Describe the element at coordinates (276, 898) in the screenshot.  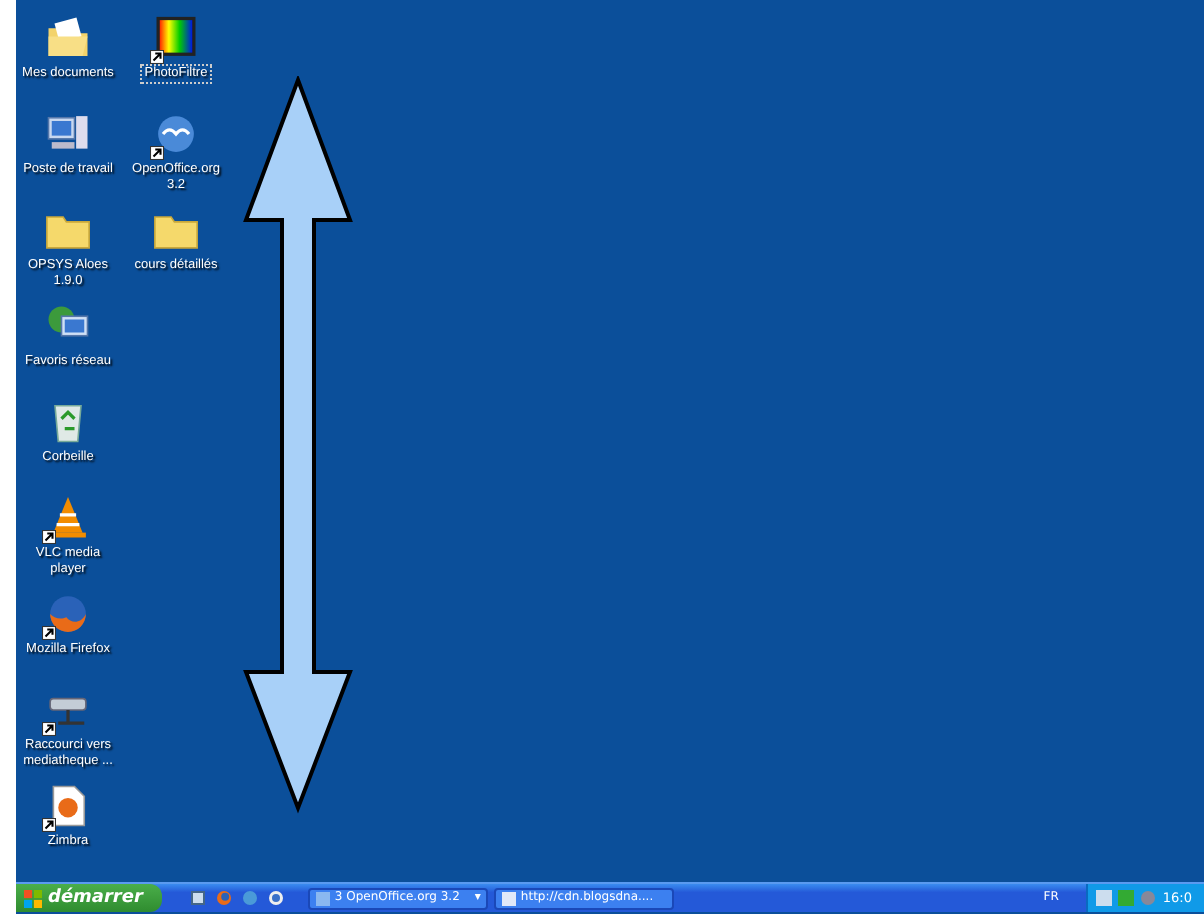
I see `circle-icon` at that location.